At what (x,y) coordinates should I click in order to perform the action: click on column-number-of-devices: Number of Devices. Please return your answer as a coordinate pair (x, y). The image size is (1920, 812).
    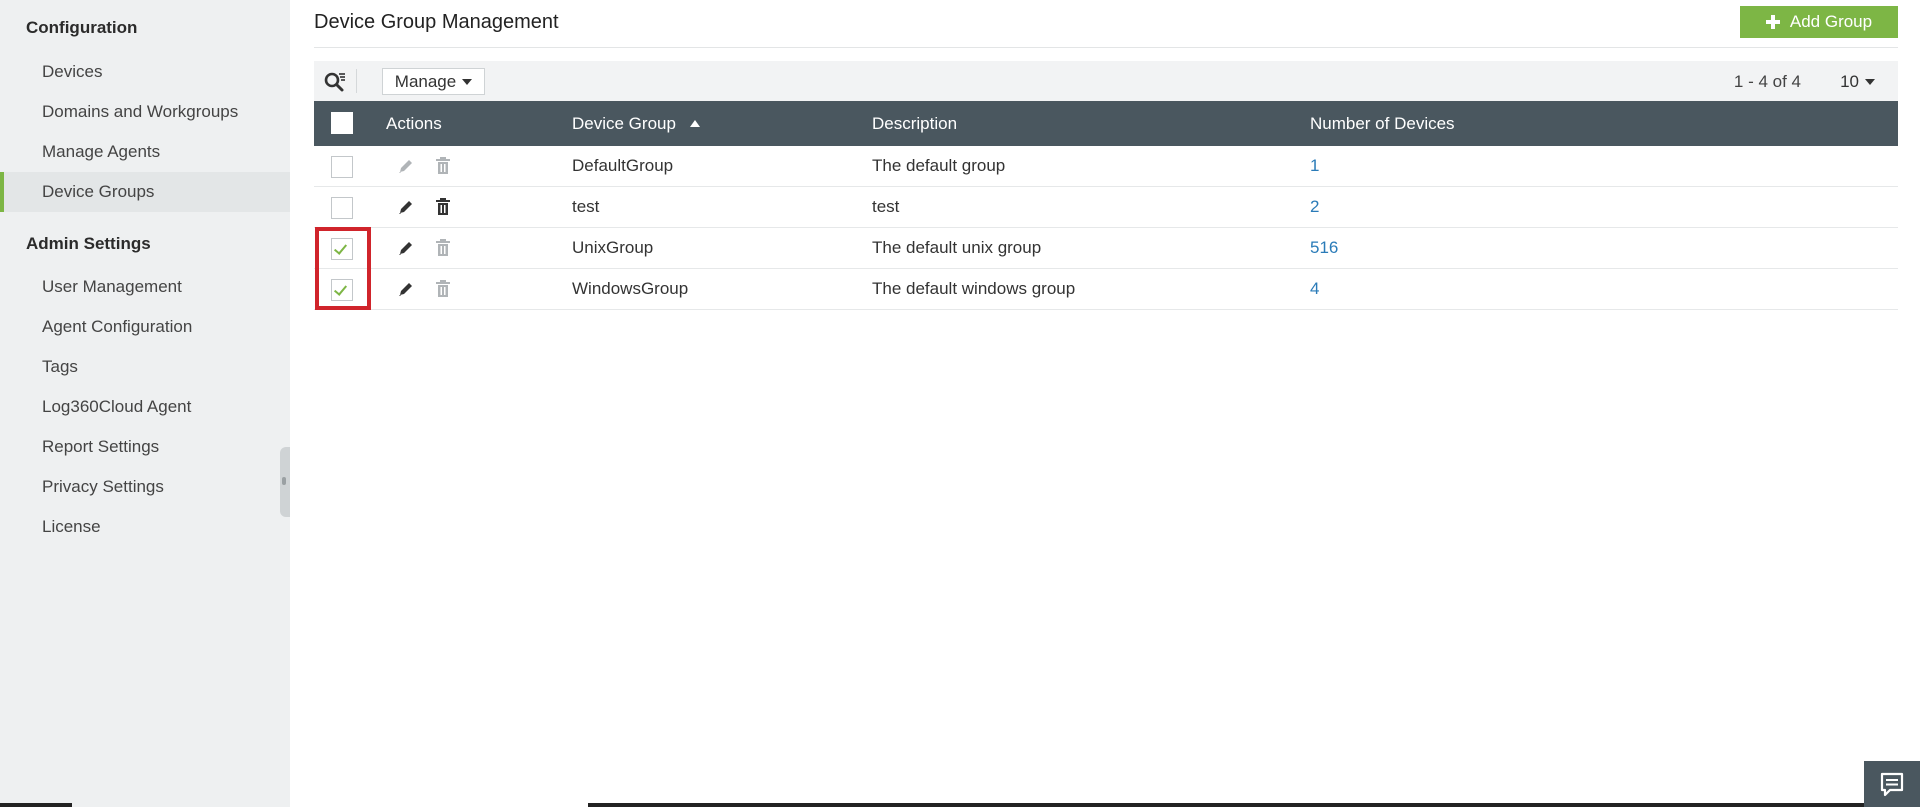
    Looking at the image, I should click on (1382, 123).